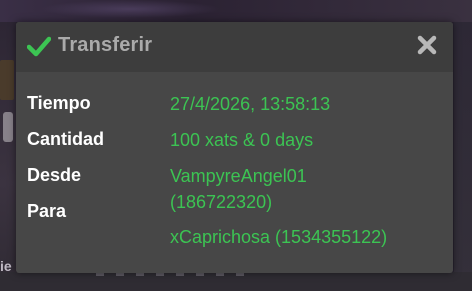 The height and width of the screenshot is (291, 472). What do you see at coordinates (250, 104) in the screenshot?
I see `time-value: 27/4/2026, 13:58:13` at bounding box center [250, 104].